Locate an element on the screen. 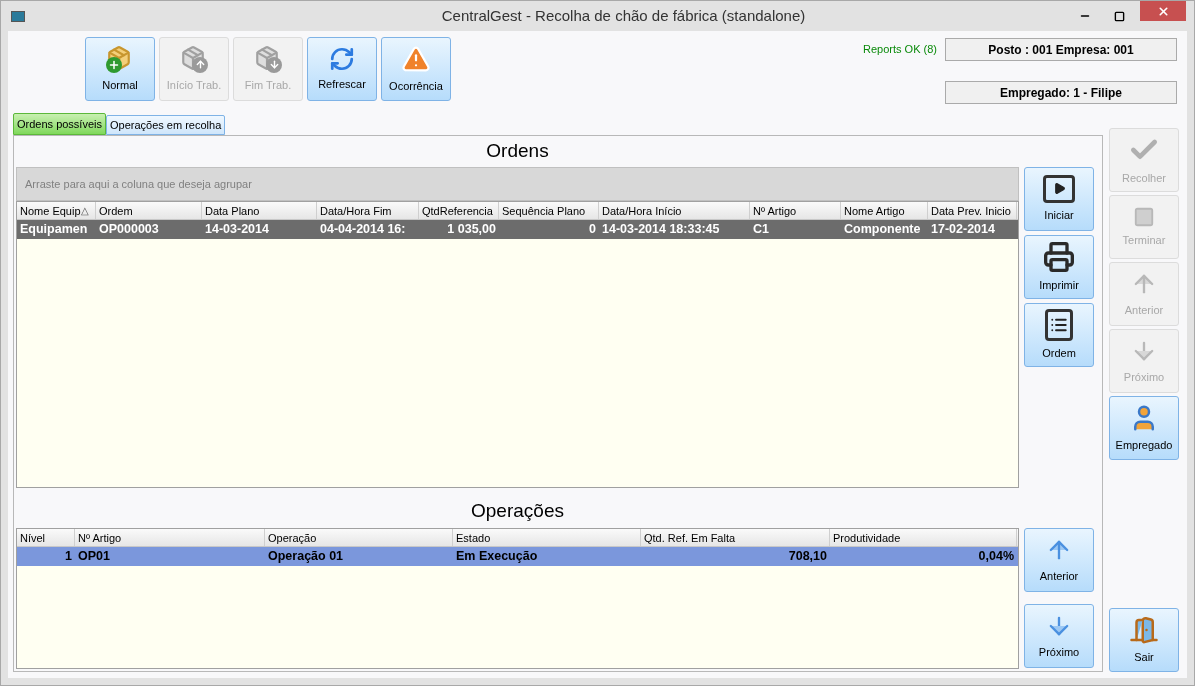 This screenshot has width=1195, height=686. table-cell-text: Em Execução is located at coordinates (497, 556).